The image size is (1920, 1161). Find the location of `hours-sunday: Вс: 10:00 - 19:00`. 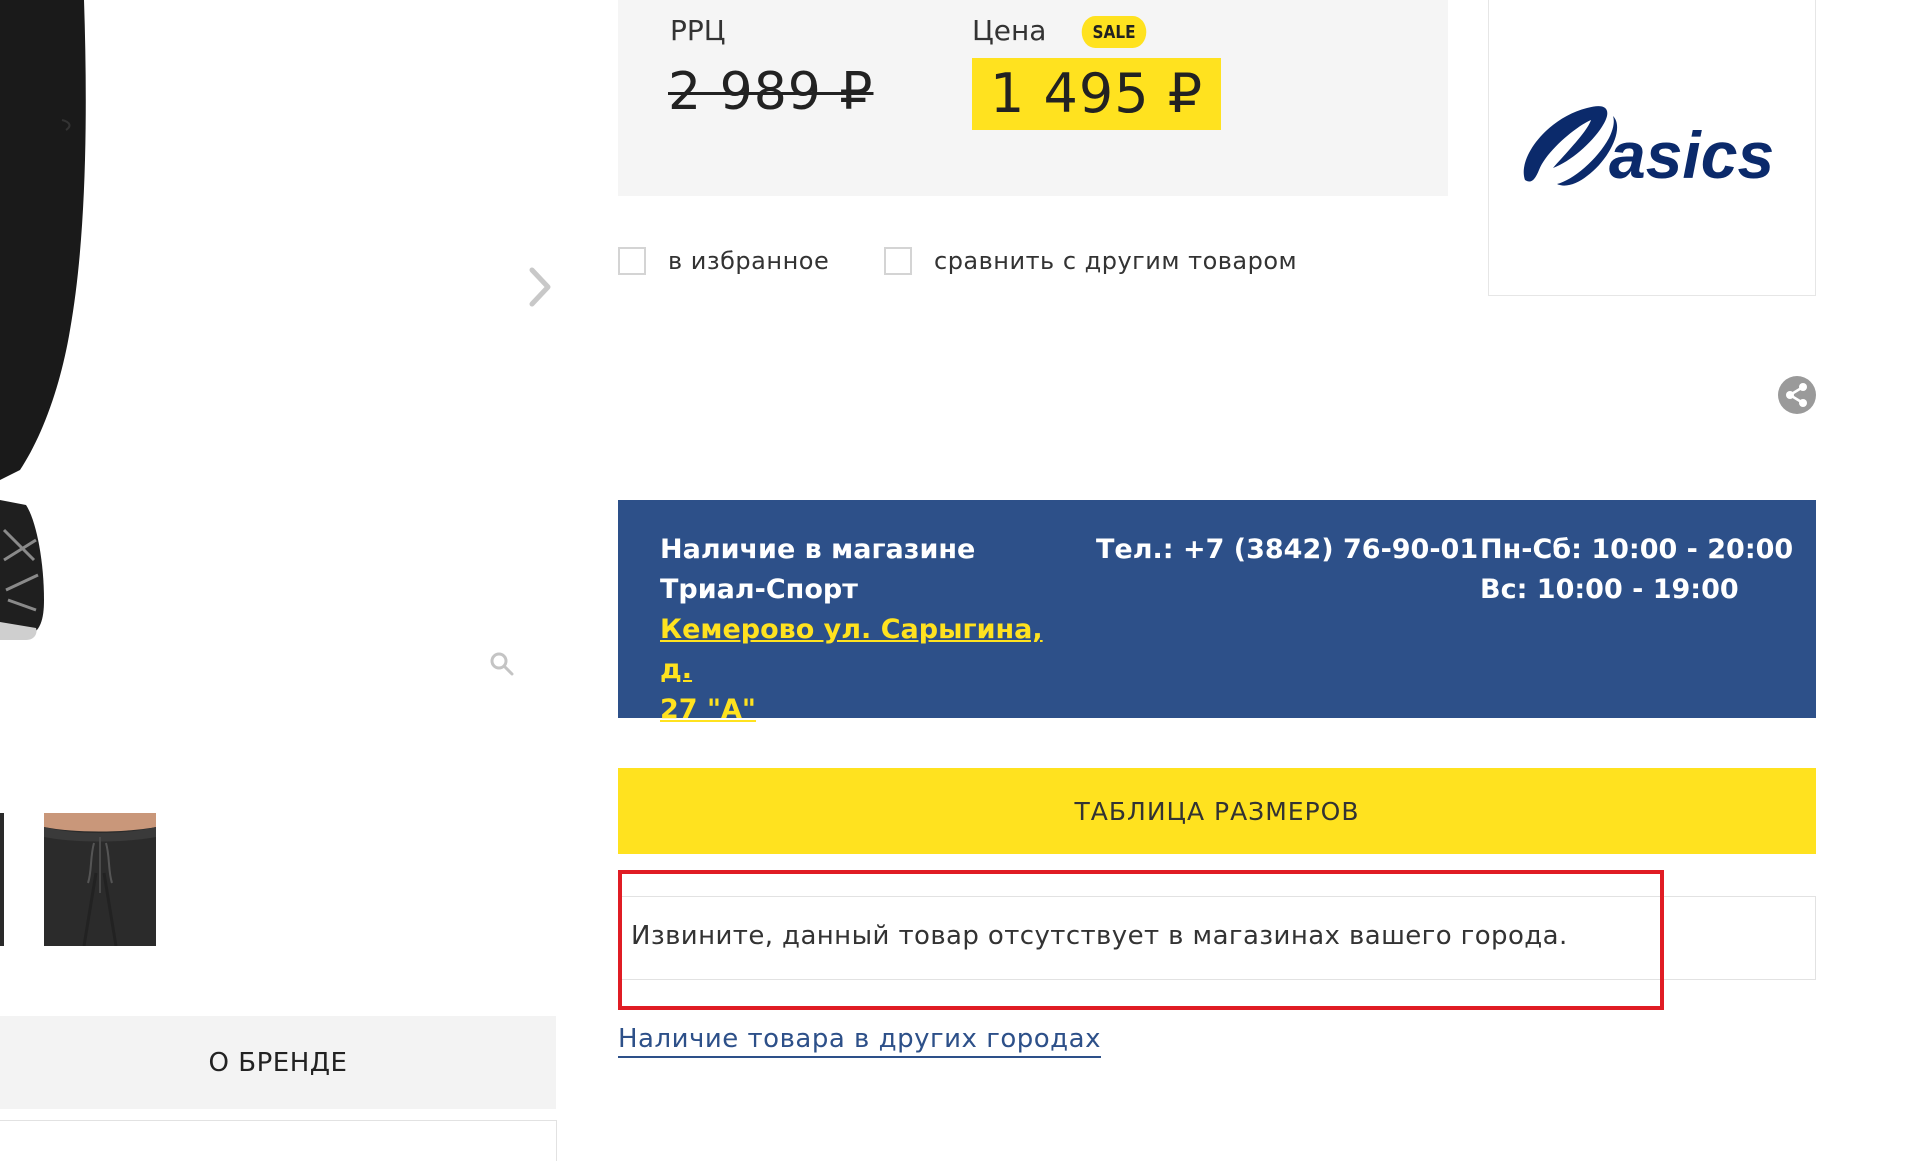

hours-sunday: Вс: 10:00 - 19:00 is located at coordinates (1609, 589).